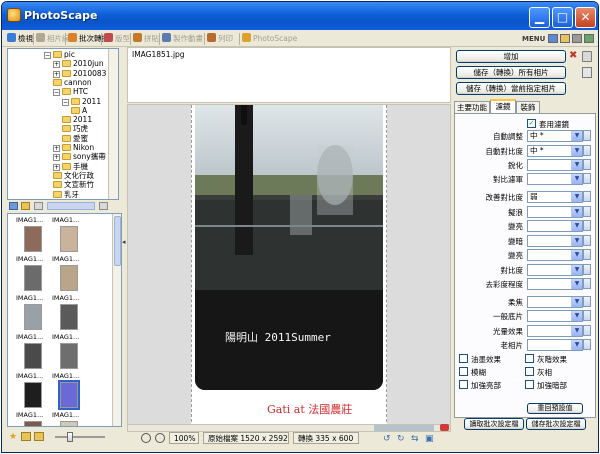  I want to click on tree-item: 巧虎, so click(75, 128).